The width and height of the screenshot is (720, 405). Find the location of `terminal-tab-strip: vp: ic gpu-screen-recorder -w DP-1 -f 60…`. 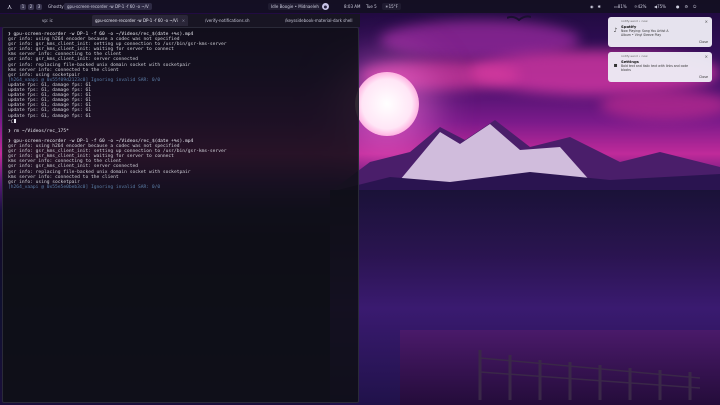

terminal-tab-strip: vp: ic gpu-screen-recorder -w DP-1 -f 60… is located at coordinates (180, 20).